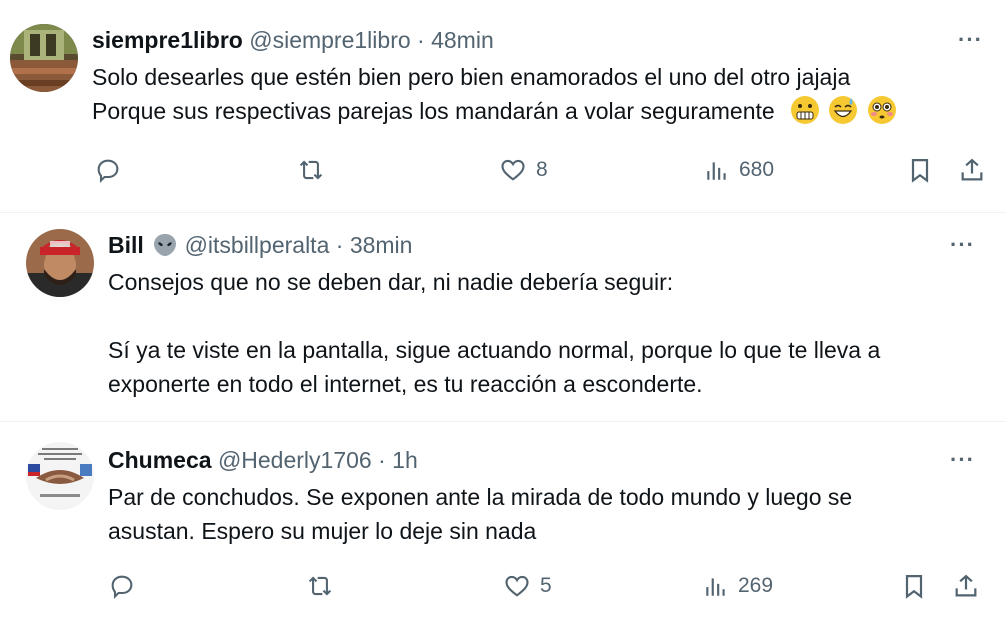 The width and height of the screenshot is (1006, 620). What do you see at coordinates (546, 585) in the screenshot?
I see `like-count: 5` at bounding box center [546, 585].